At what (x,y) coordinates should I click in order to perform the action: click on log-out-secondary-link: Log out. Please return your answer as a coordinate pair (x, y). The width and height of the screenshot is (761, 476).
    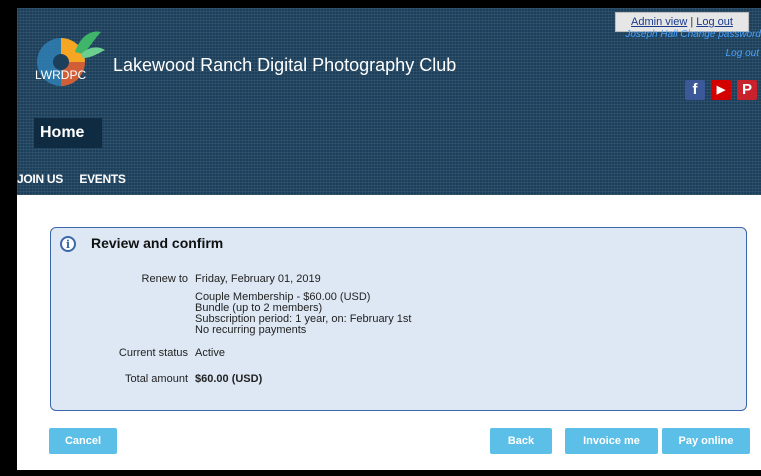
    Looking at the image, I should click on (742, 53).